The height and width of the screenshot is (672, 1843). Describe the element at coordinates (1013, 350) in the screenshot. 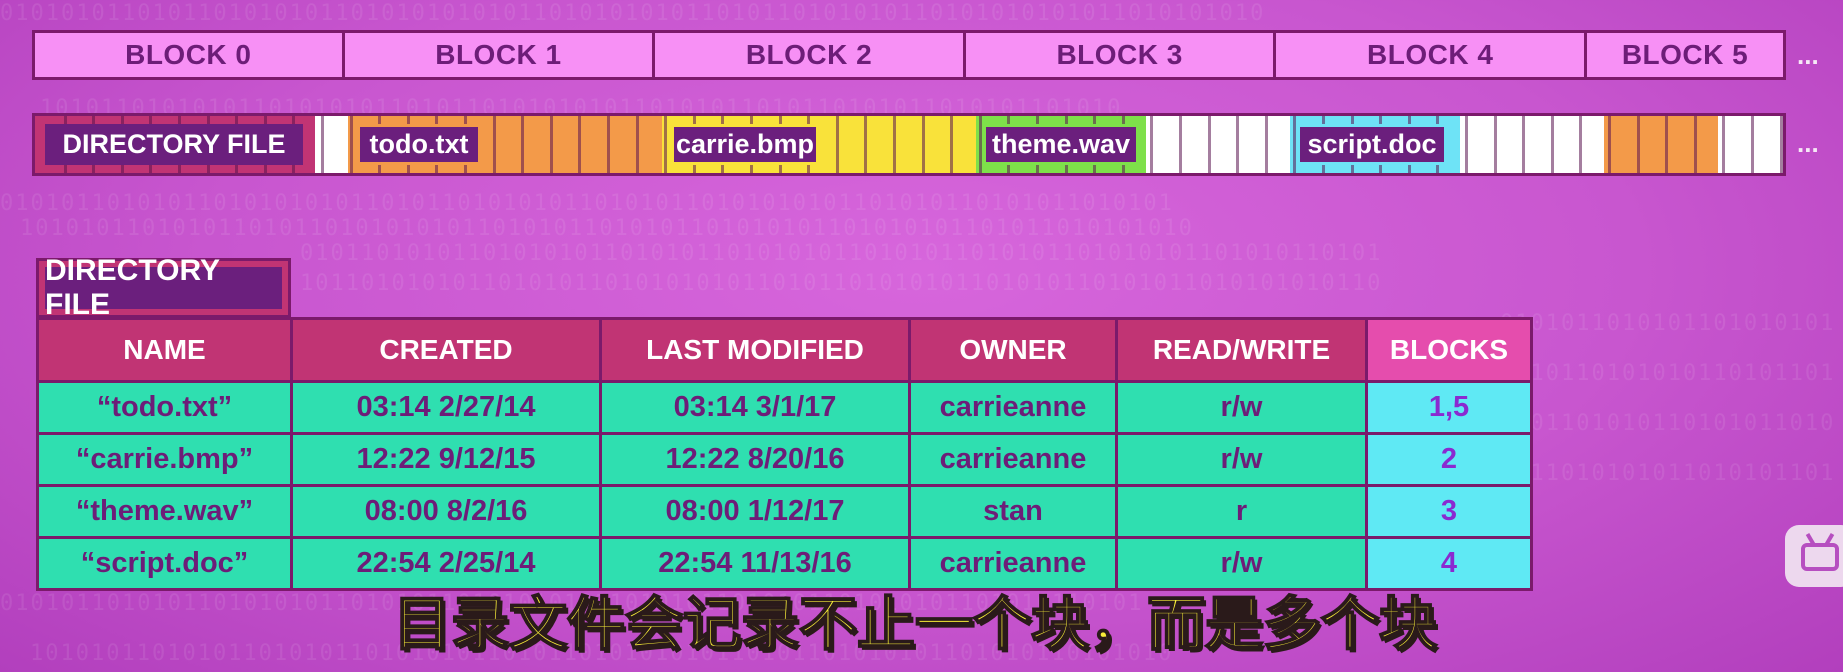

I see `header-owner: OWNER` at that location.